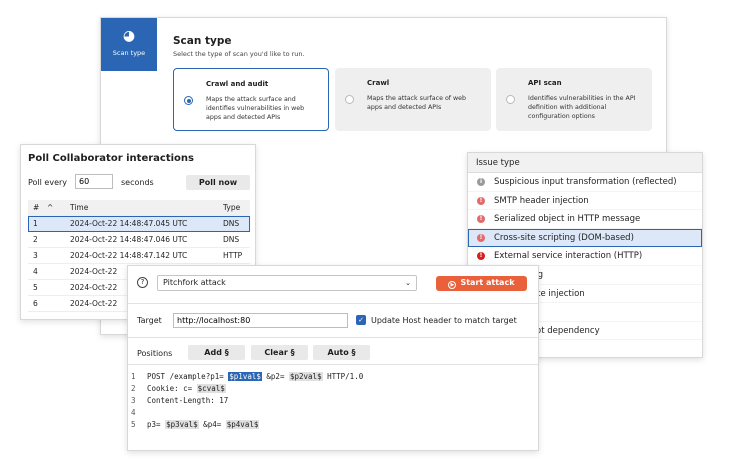 The height and width of the screenshot is (467, 750). I want to click on col-time-header: Time, so click(79, 208).